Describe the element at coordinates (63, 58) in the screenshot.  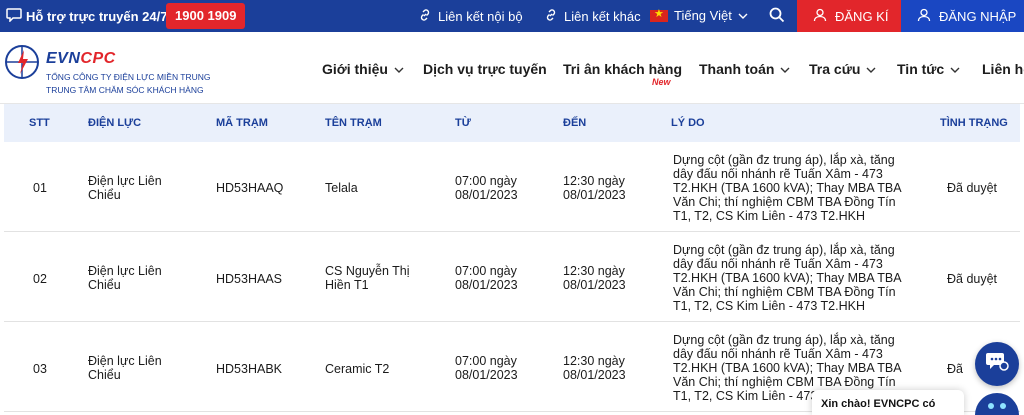
I see `brand-name-evn: EVN` at that location.